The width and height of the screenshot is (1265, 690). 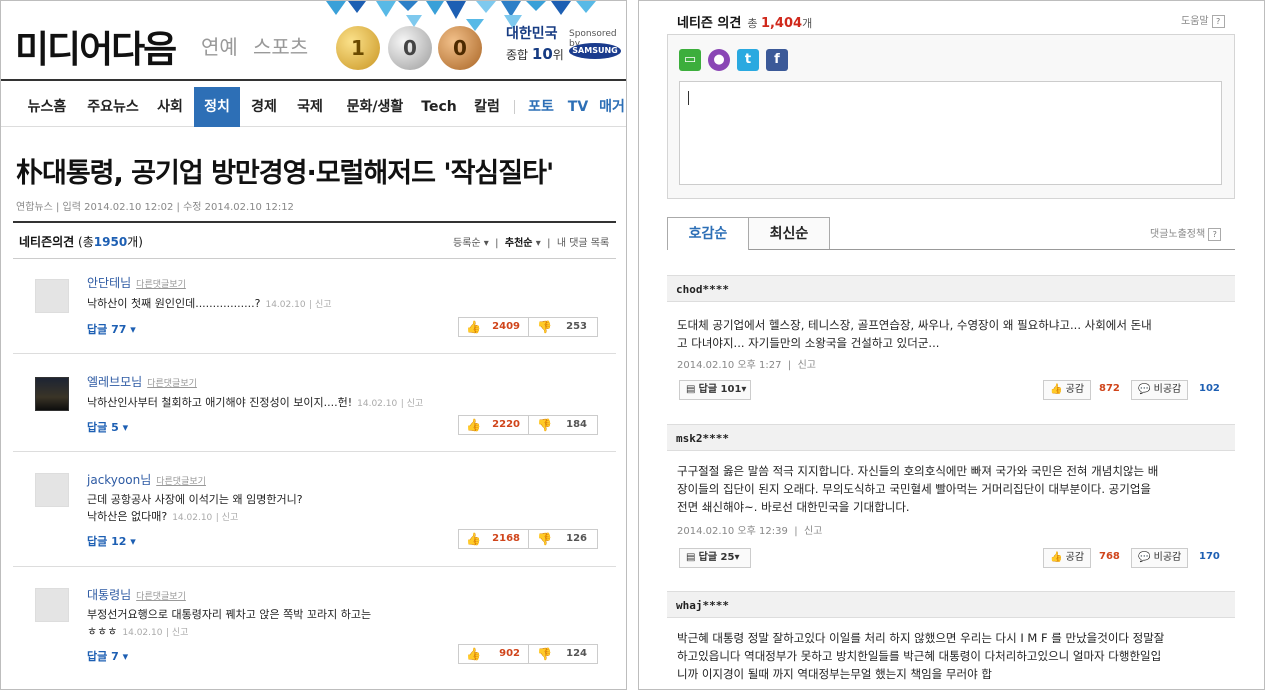 What do you see at coordinates (52, 296) in the screenshot?
I see `avatar` at bounding box center [52, 296].